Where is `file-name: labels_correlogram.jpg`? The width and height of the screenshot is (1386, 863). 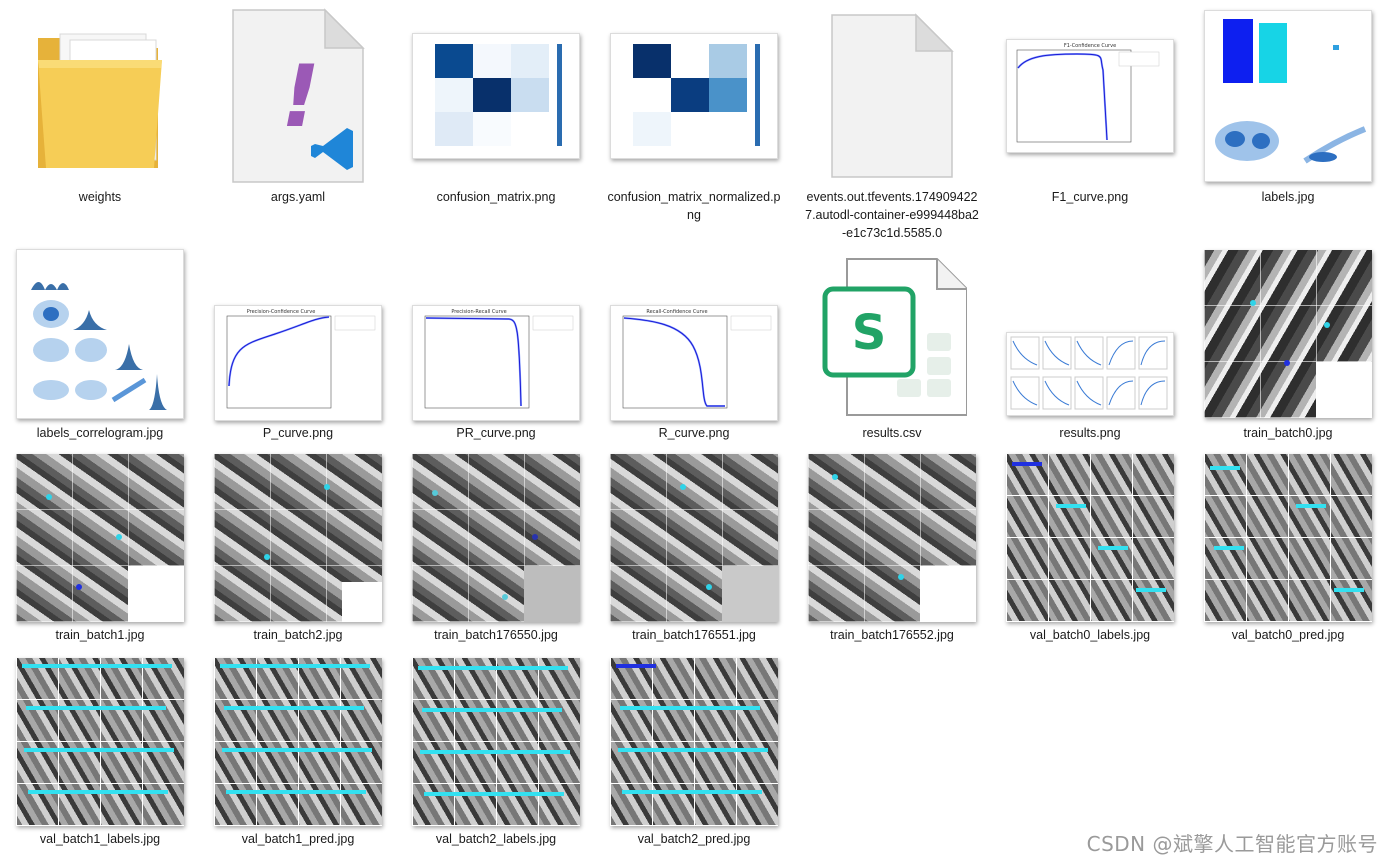
file-name: labels_correlogram.jpg is located at coordinates (100, 433).